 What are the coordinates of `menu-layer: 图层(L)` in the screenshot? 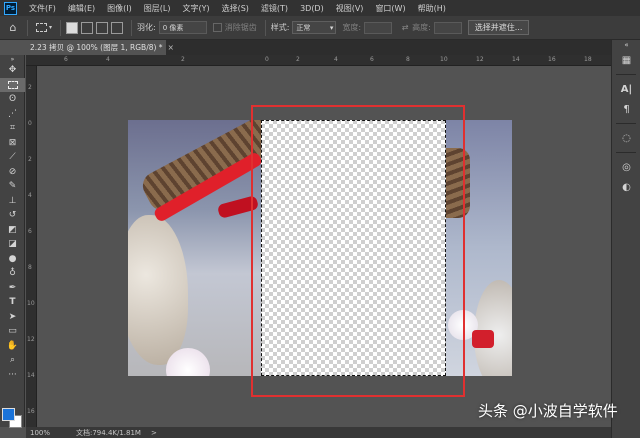 It's located at (157, 8).